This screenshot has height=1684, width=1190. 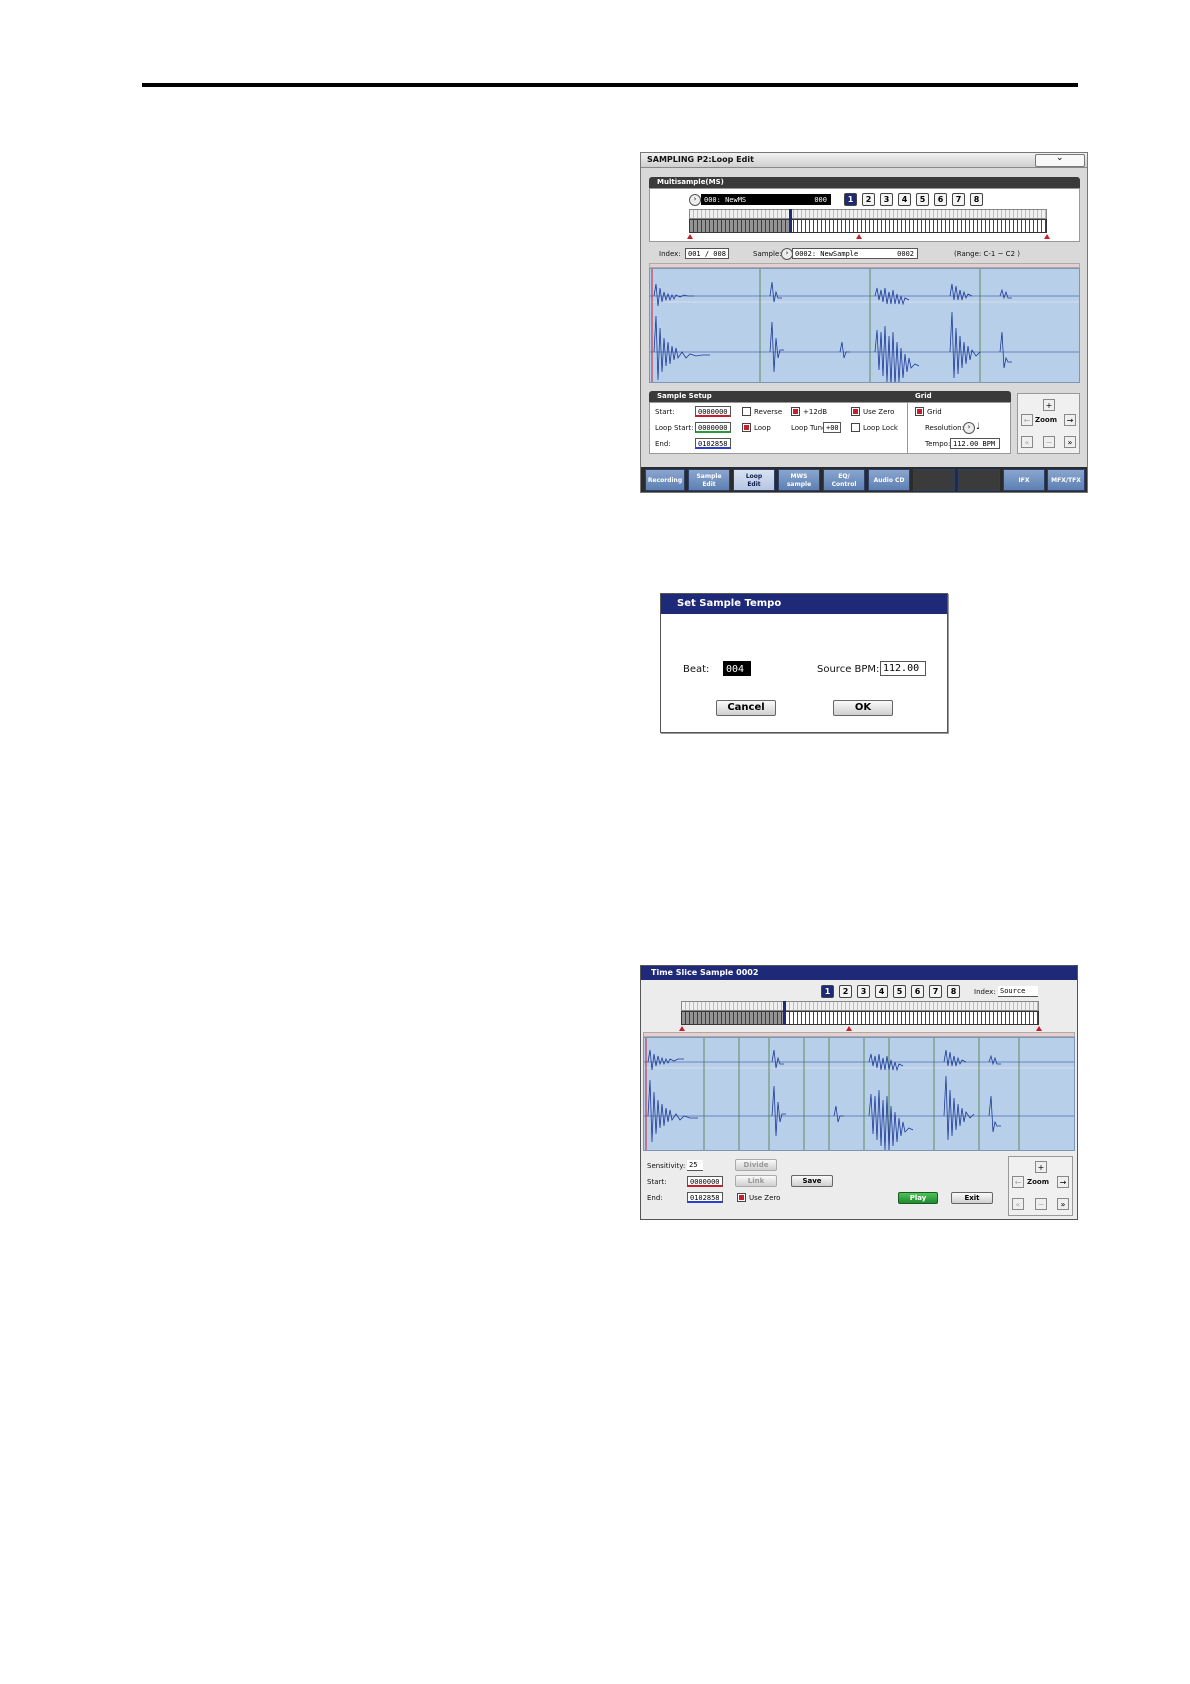 I want to click on range-marker-left, so click(x=690, y=236).